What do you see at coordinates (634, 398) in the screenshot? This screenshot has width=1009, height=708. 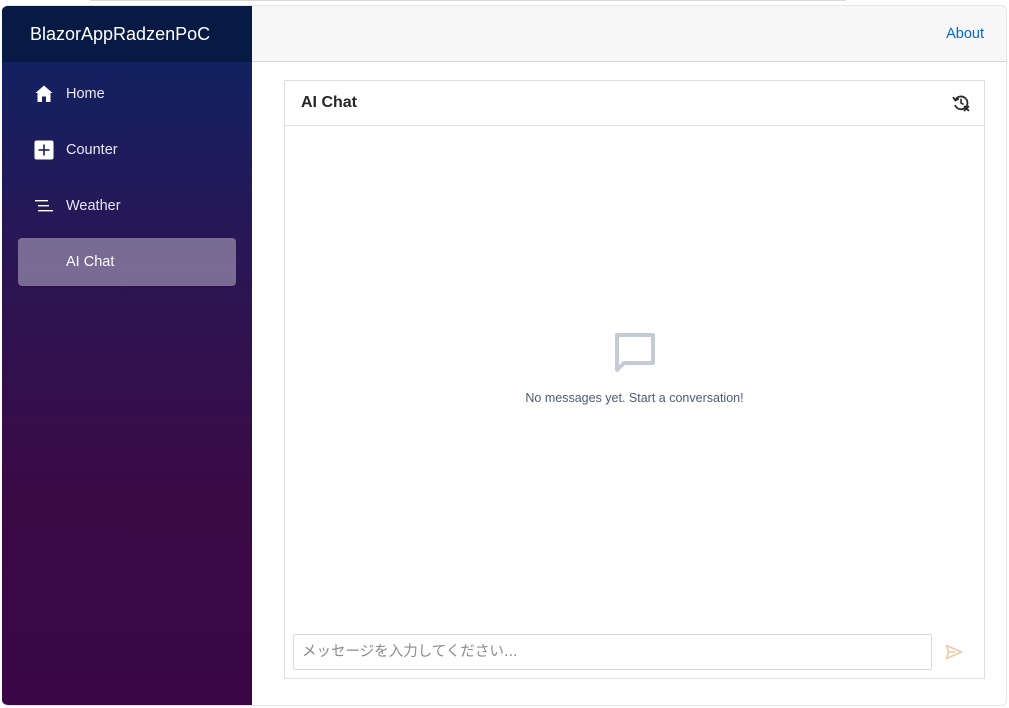 I see `empty-state-text: No messages yet. Start a conversation!` at bounding box center [634, 398].